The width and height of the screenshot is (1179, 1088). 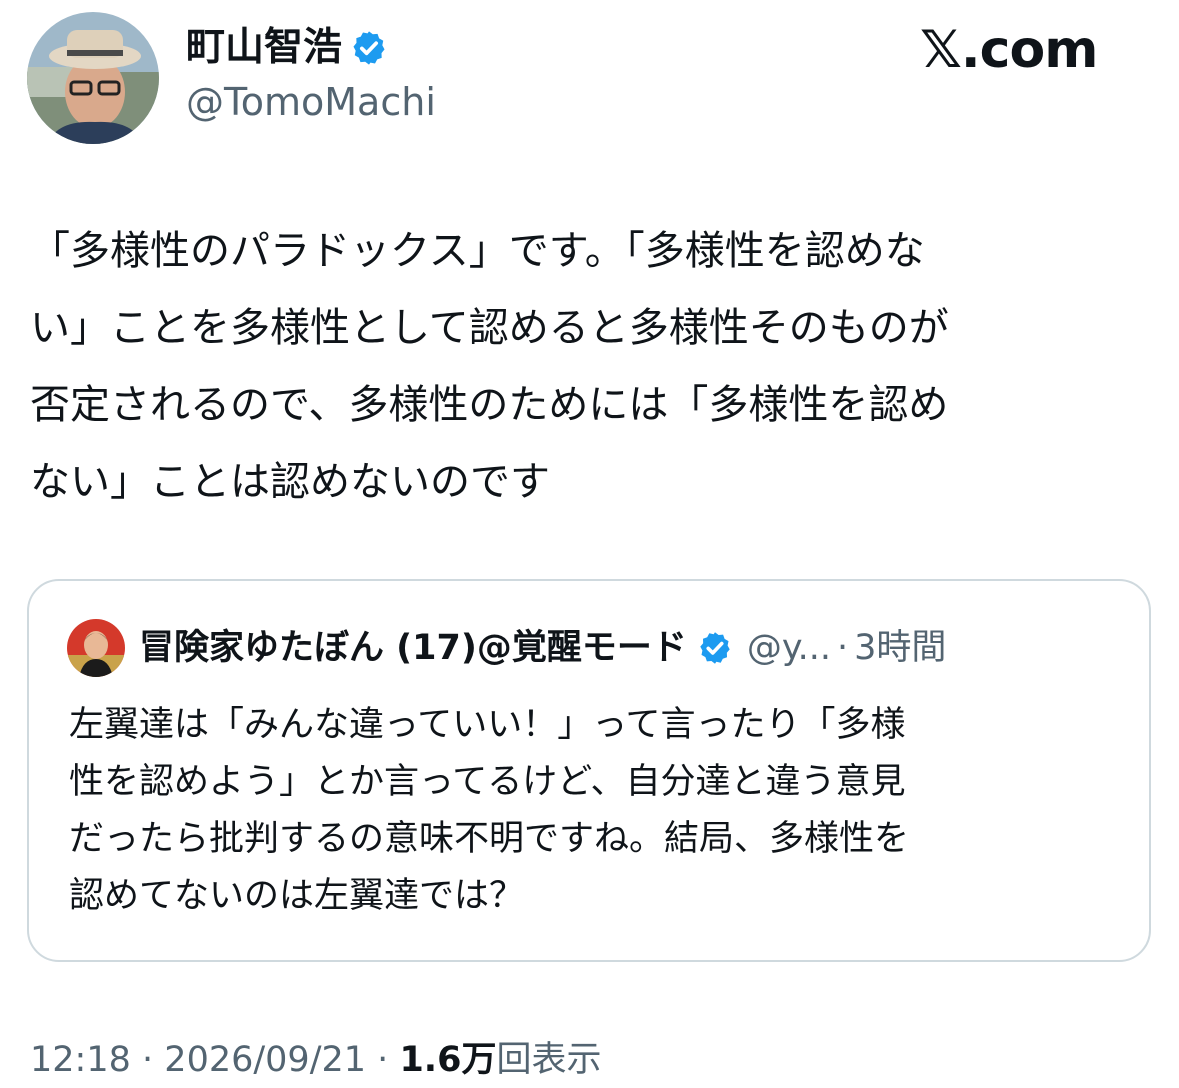 What do you see at coordinates (489, 328) in the screenshot?
I see `tweet-line: い」ことを多様性として認めると多様性そのものが` at bounding box center [489, 328].